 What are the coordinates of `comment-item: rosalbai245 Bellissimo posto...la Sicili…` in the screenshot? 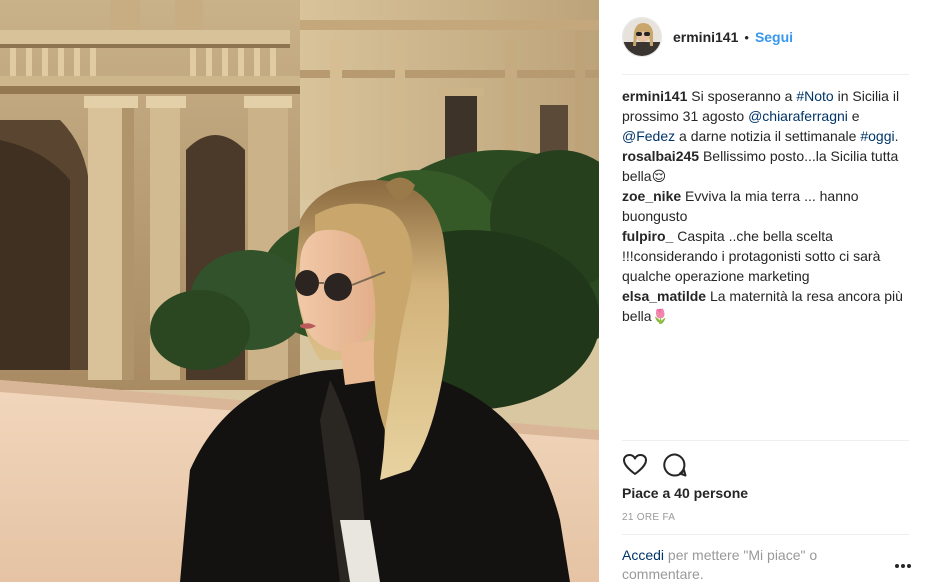 It's located at (765, 166).